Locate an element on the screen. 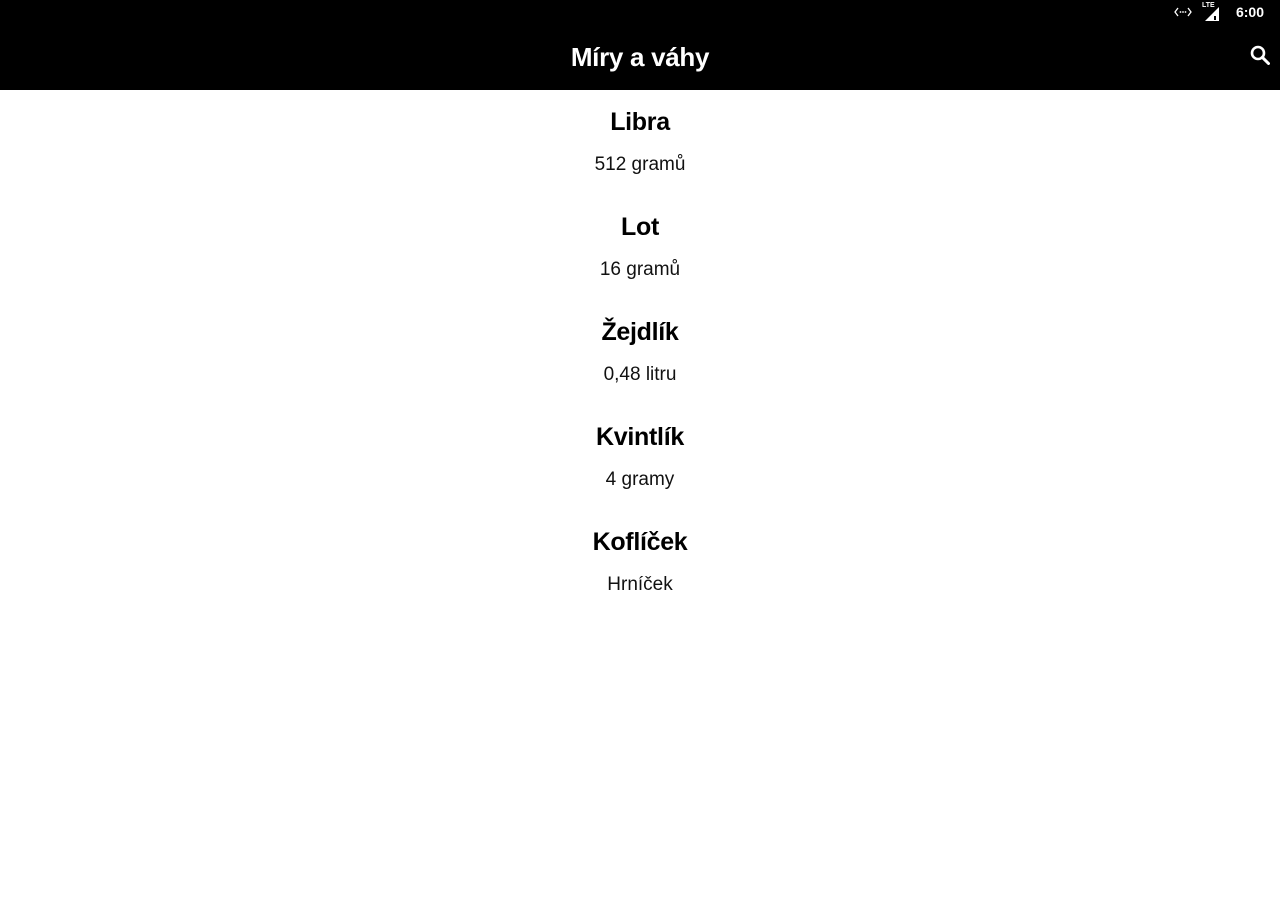  search-button is located at coordinates (1260, 57).